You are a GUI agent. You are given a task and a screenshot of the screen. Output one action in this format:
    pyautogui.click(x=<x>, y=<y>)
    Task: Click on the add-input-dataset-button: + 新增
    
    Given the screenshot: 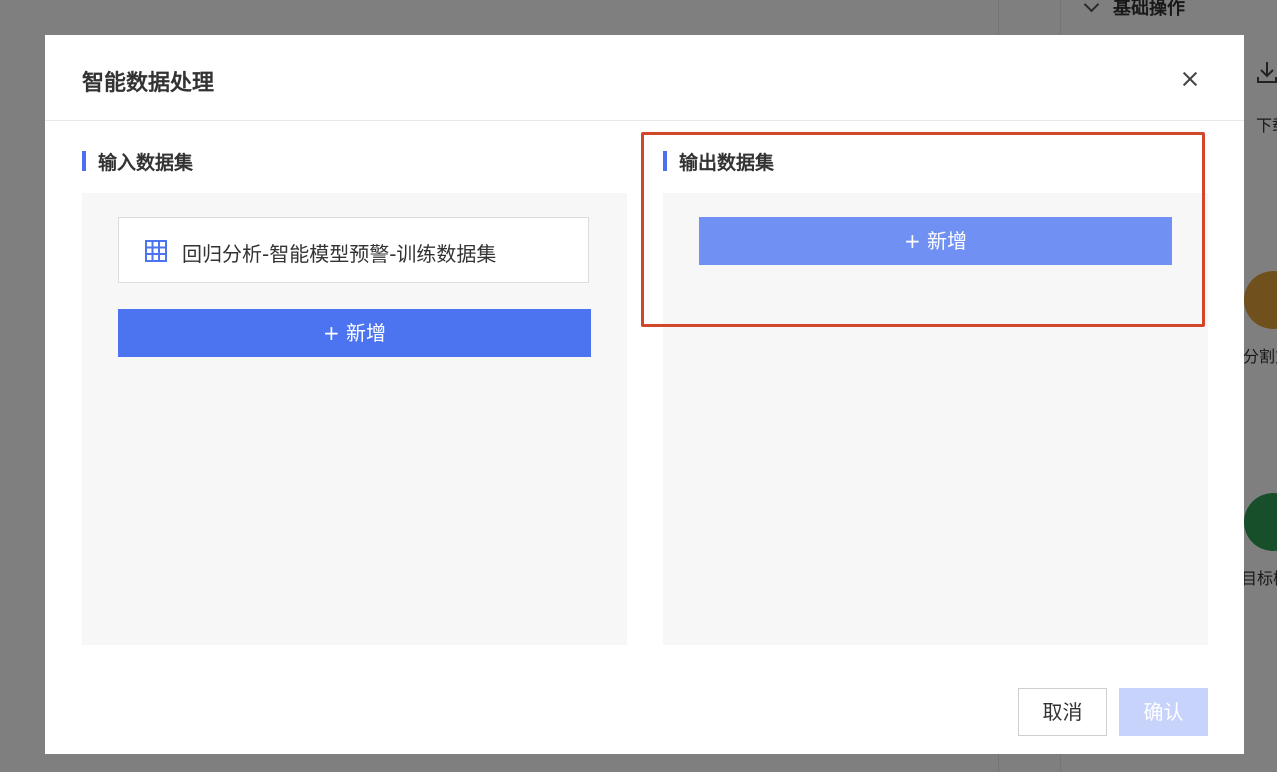 What is the action you would take?
    pyautogui.click(x=354, y=333)
    